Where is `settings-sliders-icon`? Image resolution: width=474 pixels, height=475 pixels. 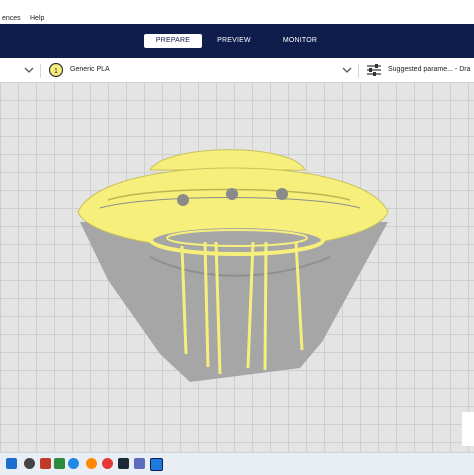
settings-sliders-icon is located at coordinates (374, 70).